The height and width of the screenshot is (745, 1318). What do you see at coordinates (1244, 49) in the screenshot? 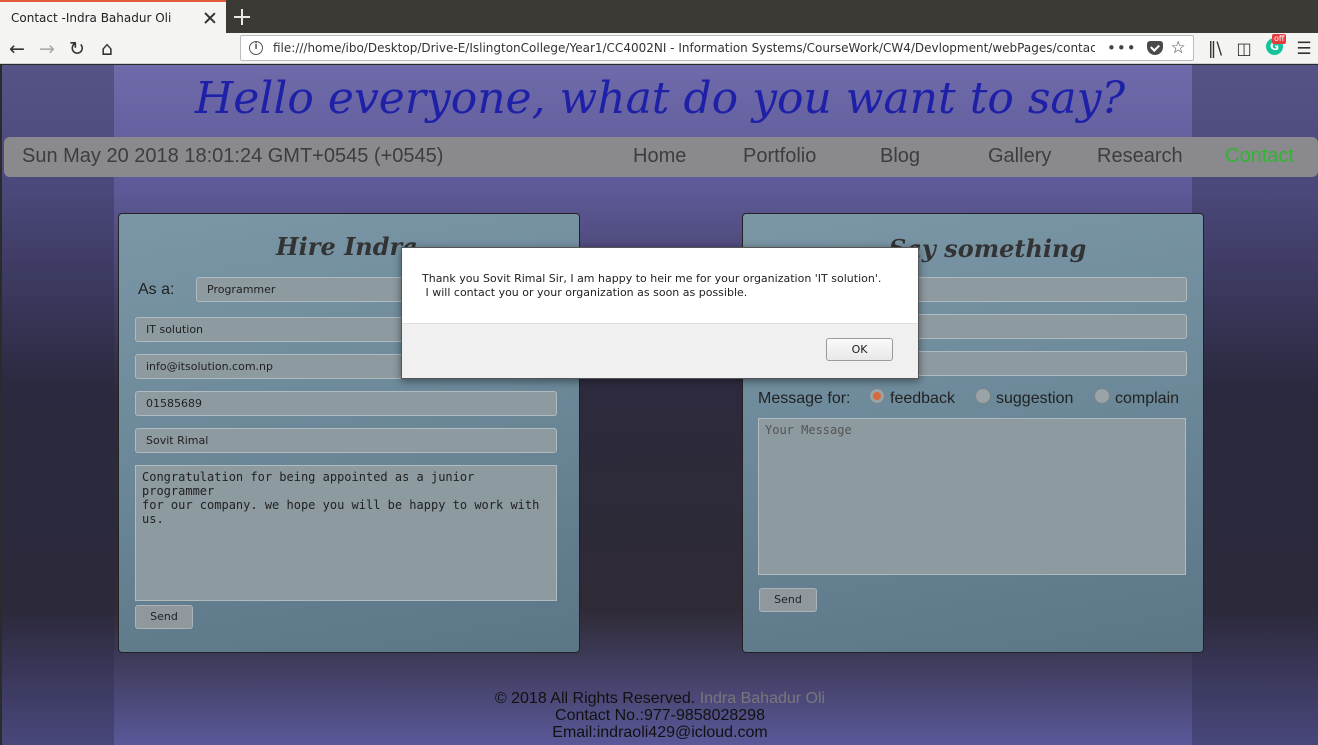
I see `sidebar-icon: ◫` at bounding box center [1244, 49].